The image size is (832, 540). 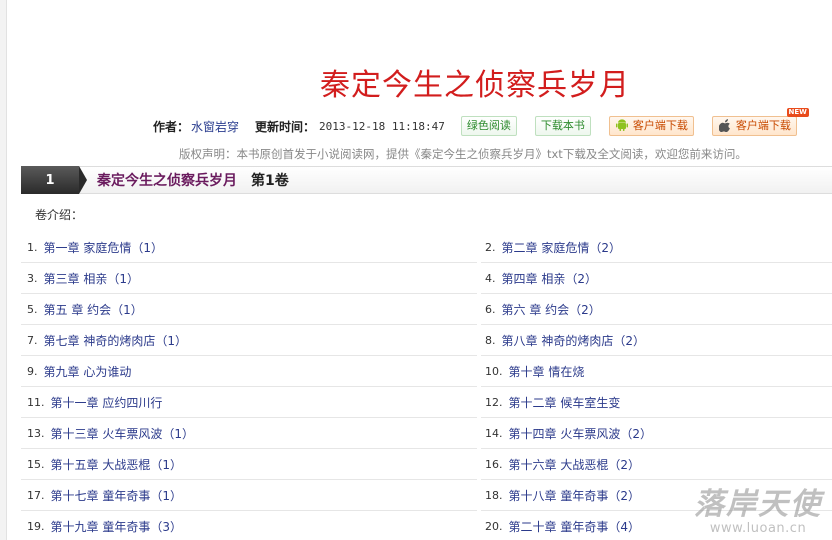 I want to click on download-book-button: 下载本书, so click(x=562, y=126).